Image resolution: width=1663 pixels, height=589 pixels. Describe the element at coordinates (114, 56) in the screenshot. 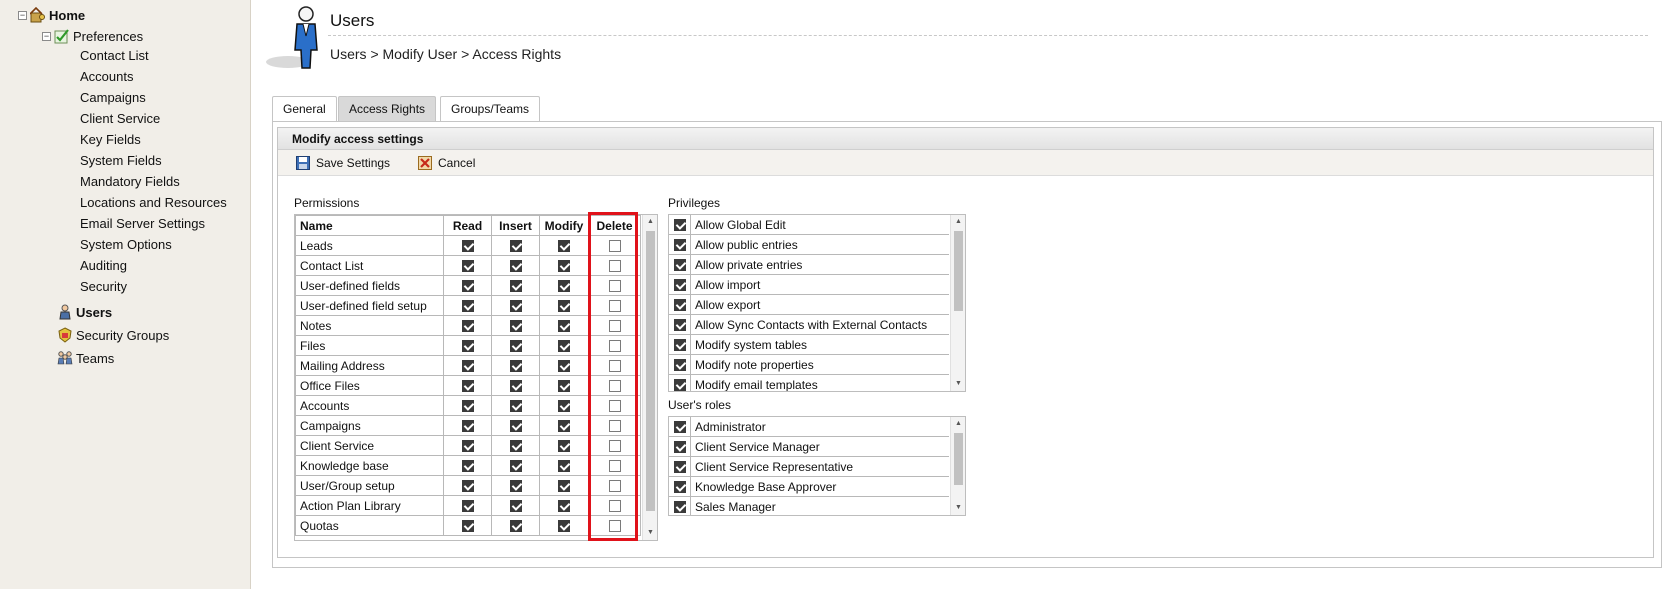

I see `sidebar-item-contact-list: Contact List` at that location.